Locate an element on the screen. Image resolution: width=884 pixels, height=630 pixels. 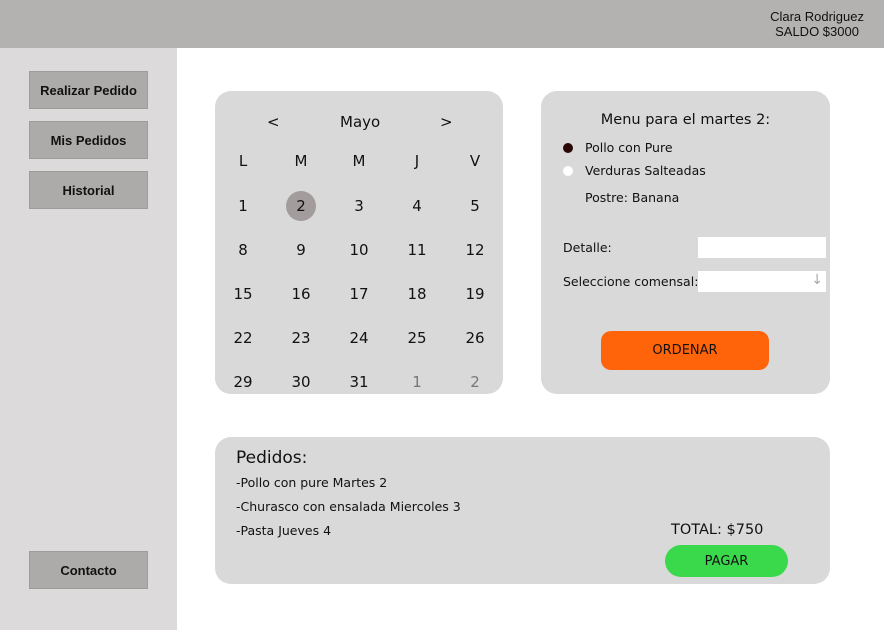
top-bar: Clara Rodriguez SALDO $3000 is located at coordinates (442, 24).